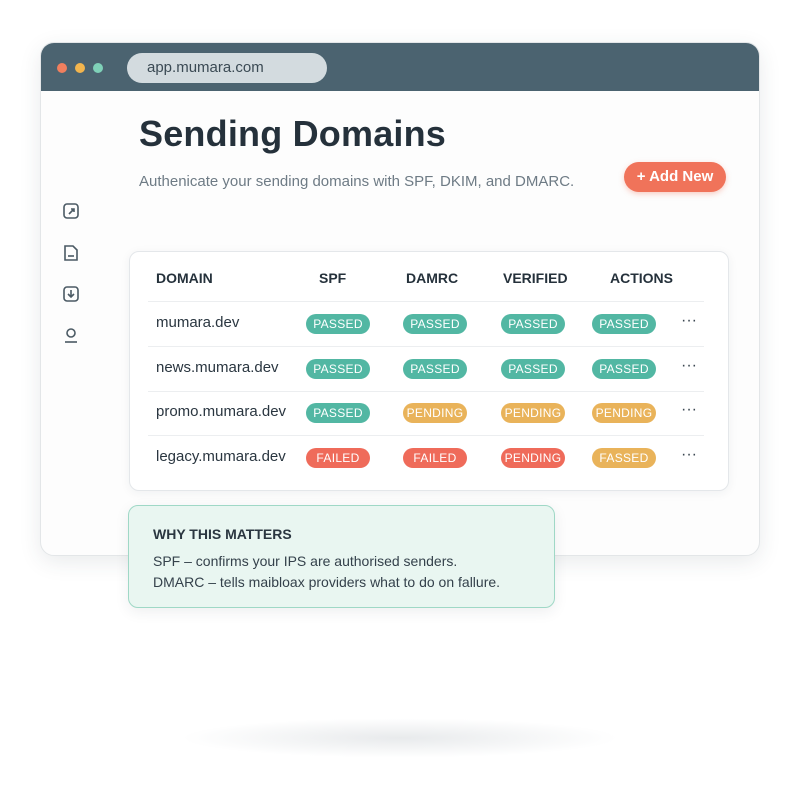 This screenshot has width=800, height=800. I want to click on column-header-domain: DOMAIN, so click(184, 278).